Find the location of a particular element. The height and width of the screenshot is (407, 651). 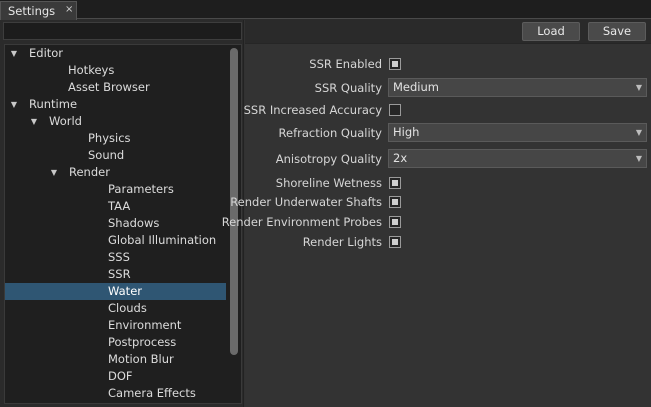

tree-item: DOF is located at coordinates (115, 376).